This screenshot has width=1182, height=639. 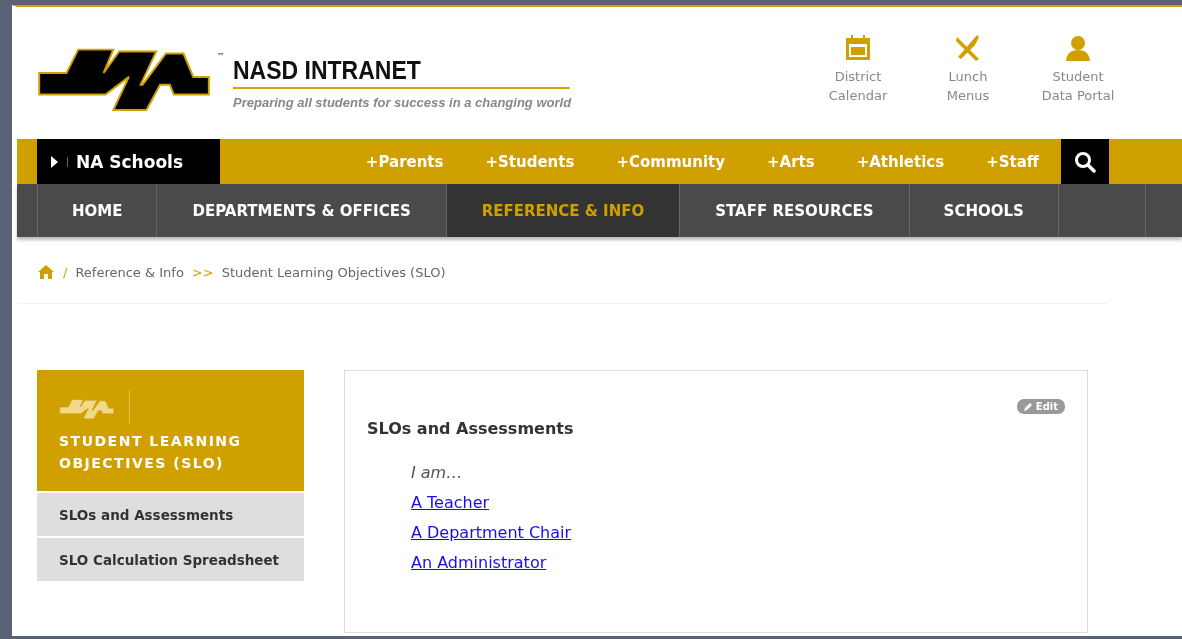 I want to click on calendar-icon, so click(x=858, y=48).